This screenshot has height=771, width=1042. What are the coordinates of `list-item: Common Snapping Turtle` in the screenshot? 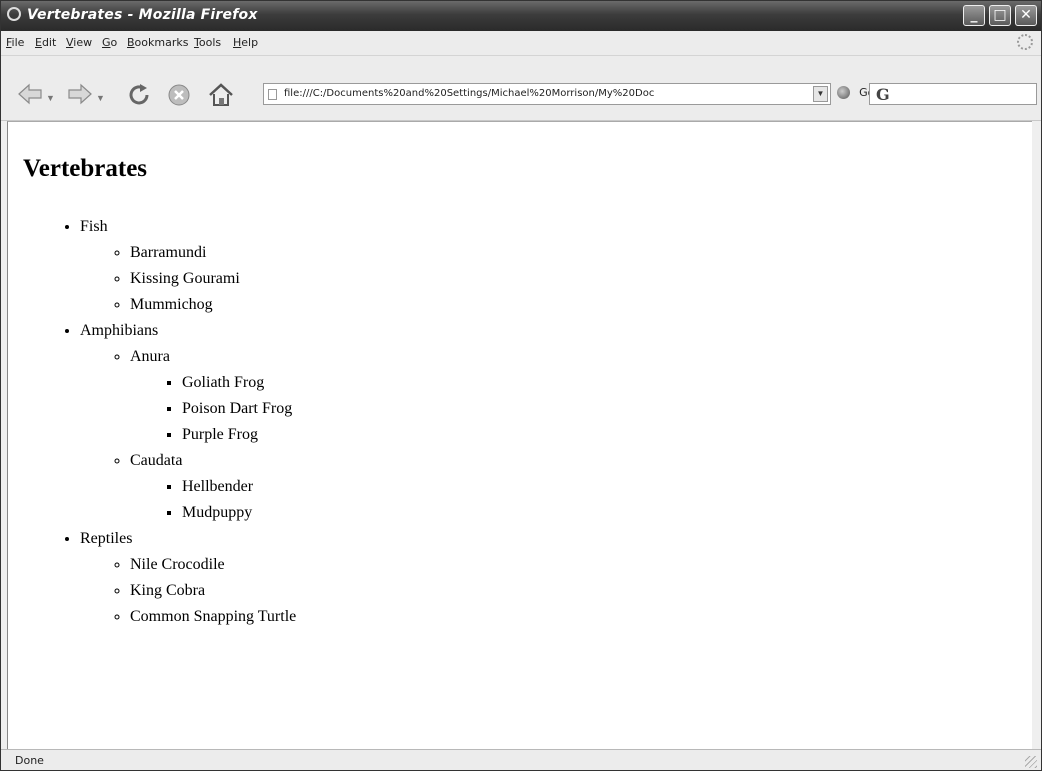 It's located at (213, 617).